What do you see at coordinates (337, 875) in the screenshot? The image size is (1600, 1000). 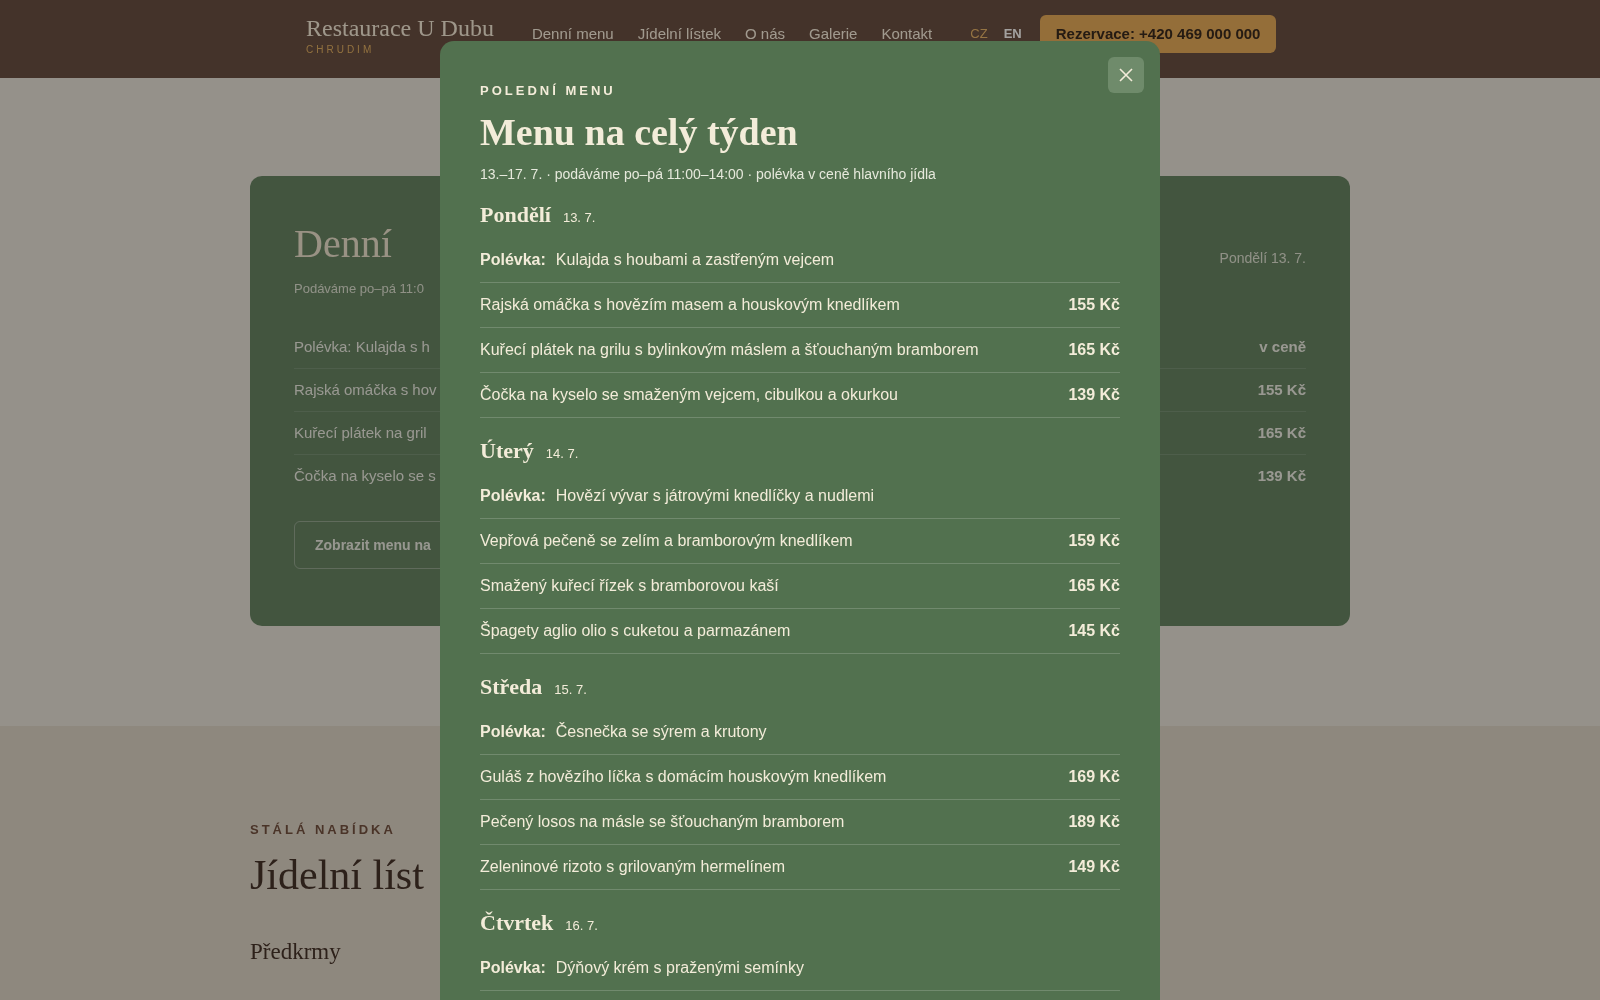 I see `section-title: Jídelní líst` at bounding box center [337, 875].